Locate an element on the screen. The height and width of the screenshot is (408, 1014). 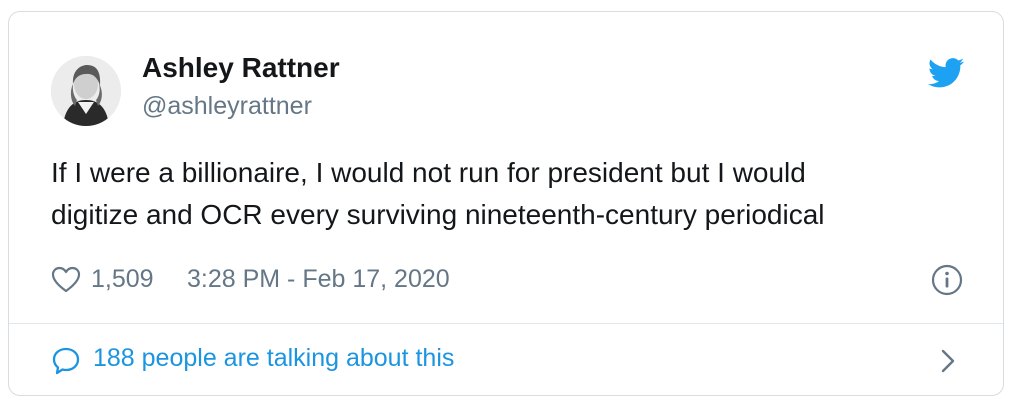
avatar is located at coordinates (86, 91).